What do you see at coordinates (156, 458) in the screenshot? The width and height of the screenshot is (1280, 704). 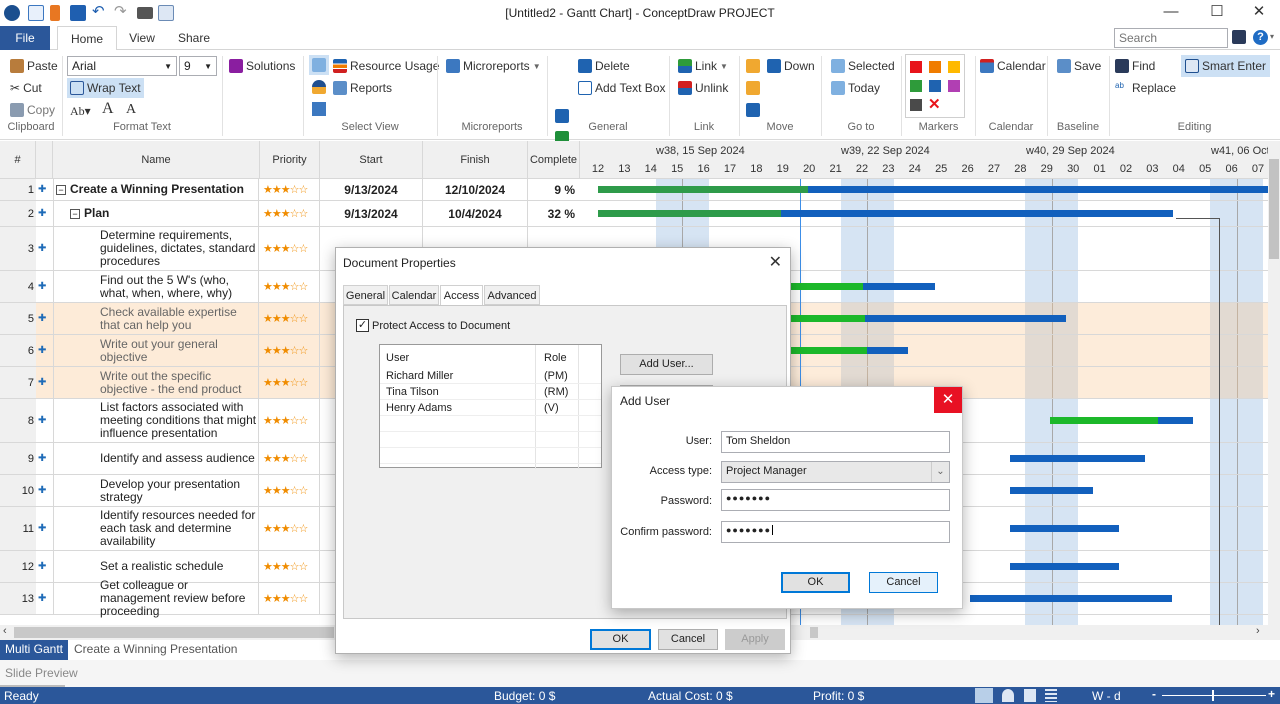 I see `task-name: Identify and assess audience` at bounding box center [156, 458].